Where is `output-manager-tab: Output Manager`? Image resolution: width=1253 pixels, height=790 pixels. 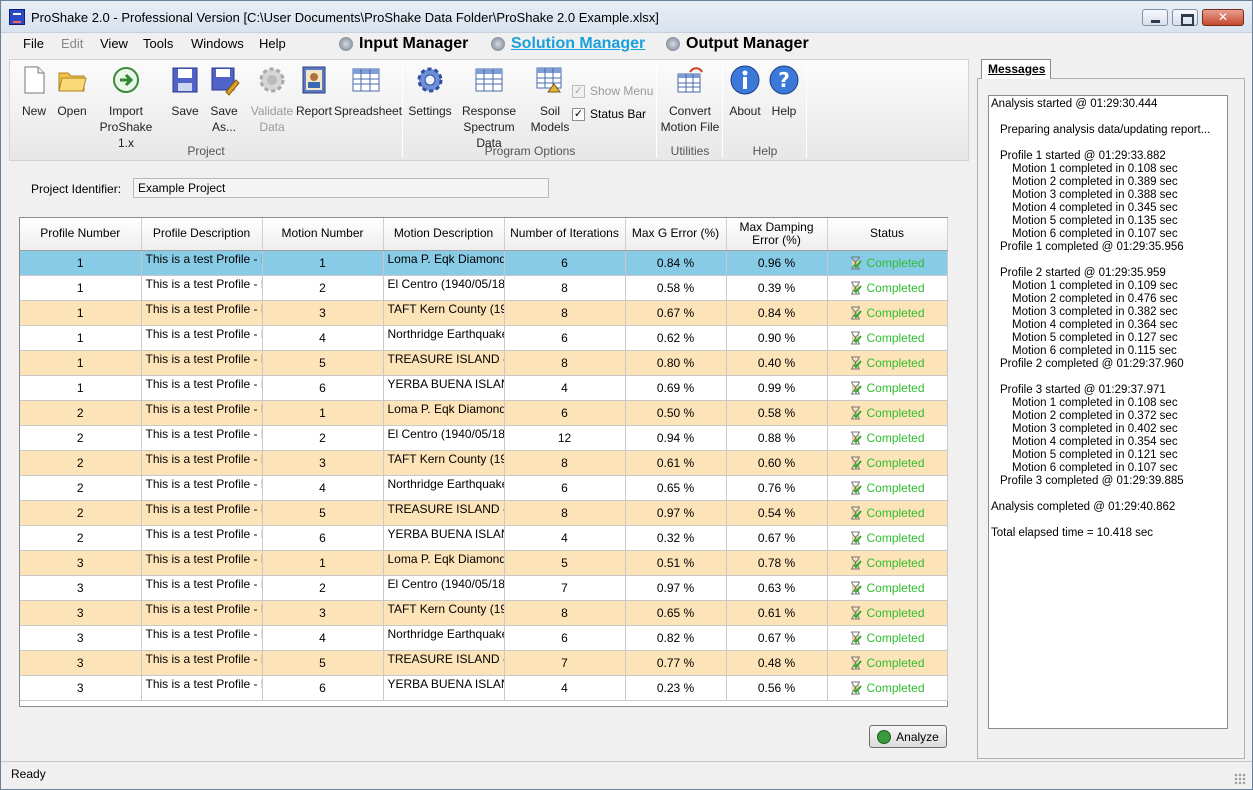 output-manager-tab: Output Manager is located at coordinates (737, 44).